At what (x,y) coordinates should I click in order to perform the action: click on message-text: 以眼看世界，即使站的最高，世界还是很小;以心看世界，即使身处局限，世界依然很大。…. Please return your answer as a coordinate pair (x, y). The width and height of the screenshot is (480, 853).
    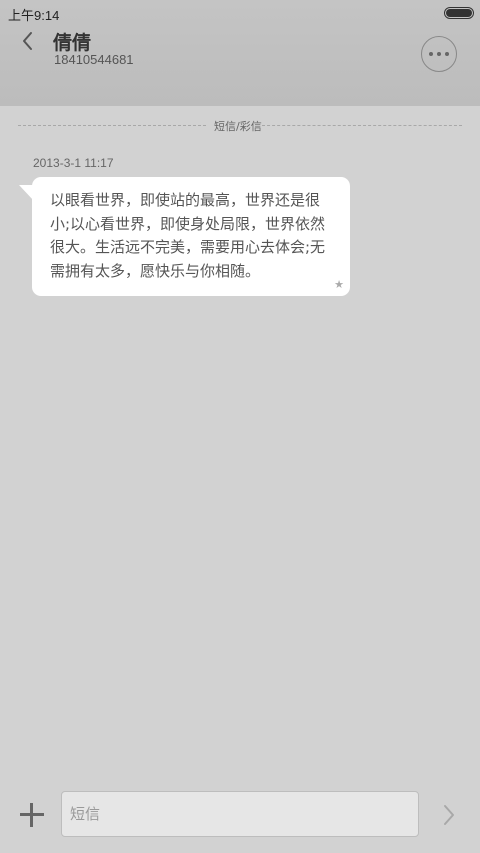
    Looking at the image, I should click on (188, 235).